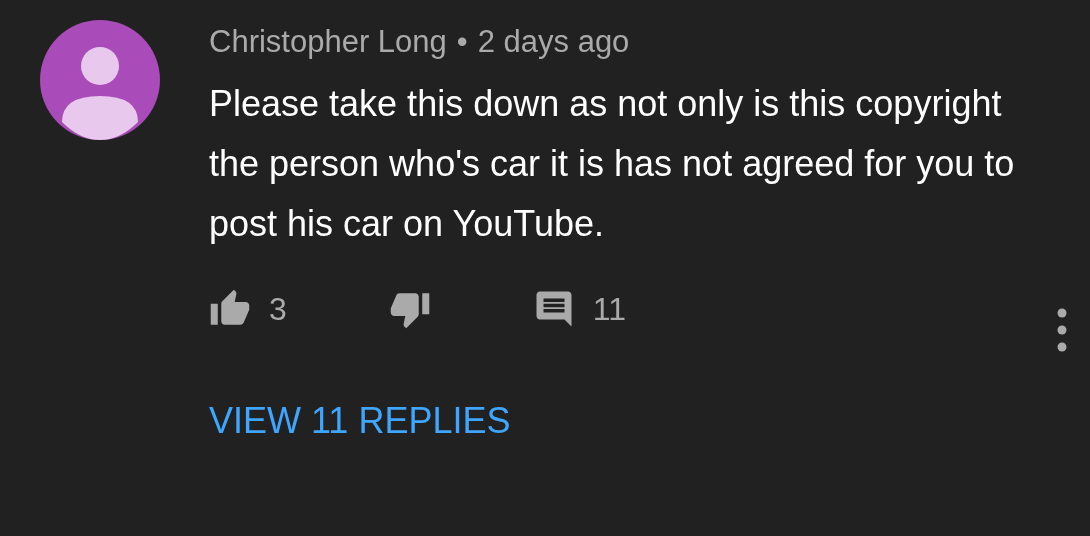  What do you see at coordinates (553, 42) in the screenshot?
I see `comment-time: 2 days ago` at bounding box center [553, 42].